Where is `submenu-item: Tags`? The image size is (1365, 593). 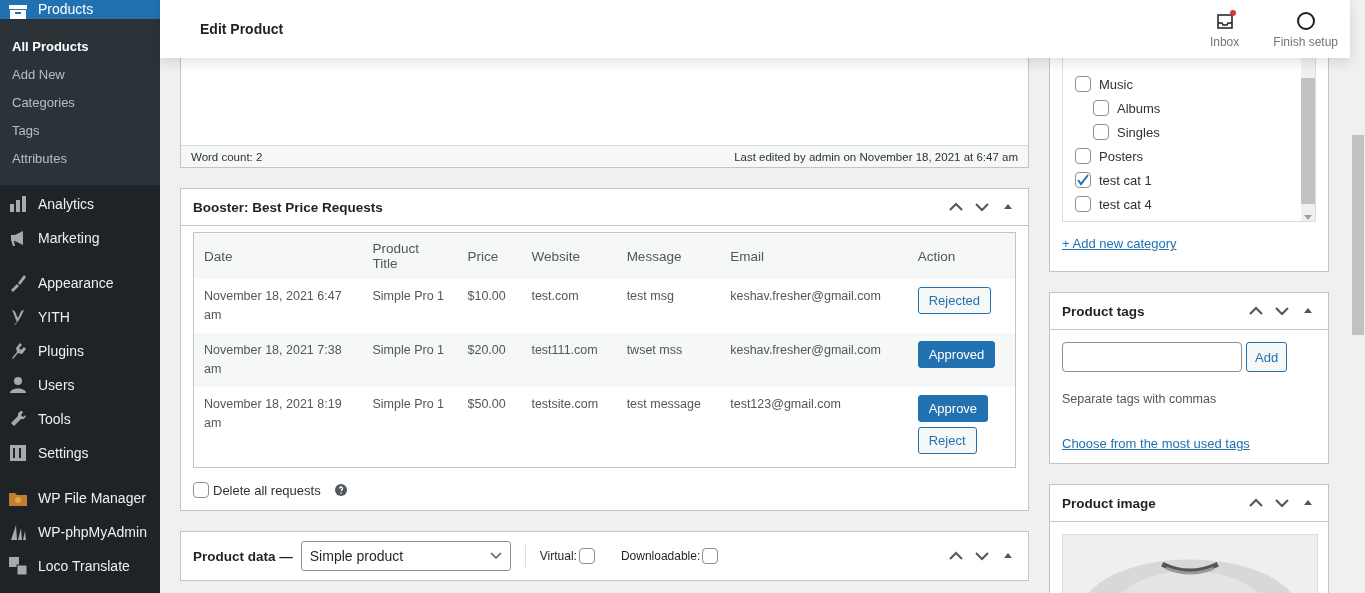
submenu-item: Tags is located at coordinates (80, 136).